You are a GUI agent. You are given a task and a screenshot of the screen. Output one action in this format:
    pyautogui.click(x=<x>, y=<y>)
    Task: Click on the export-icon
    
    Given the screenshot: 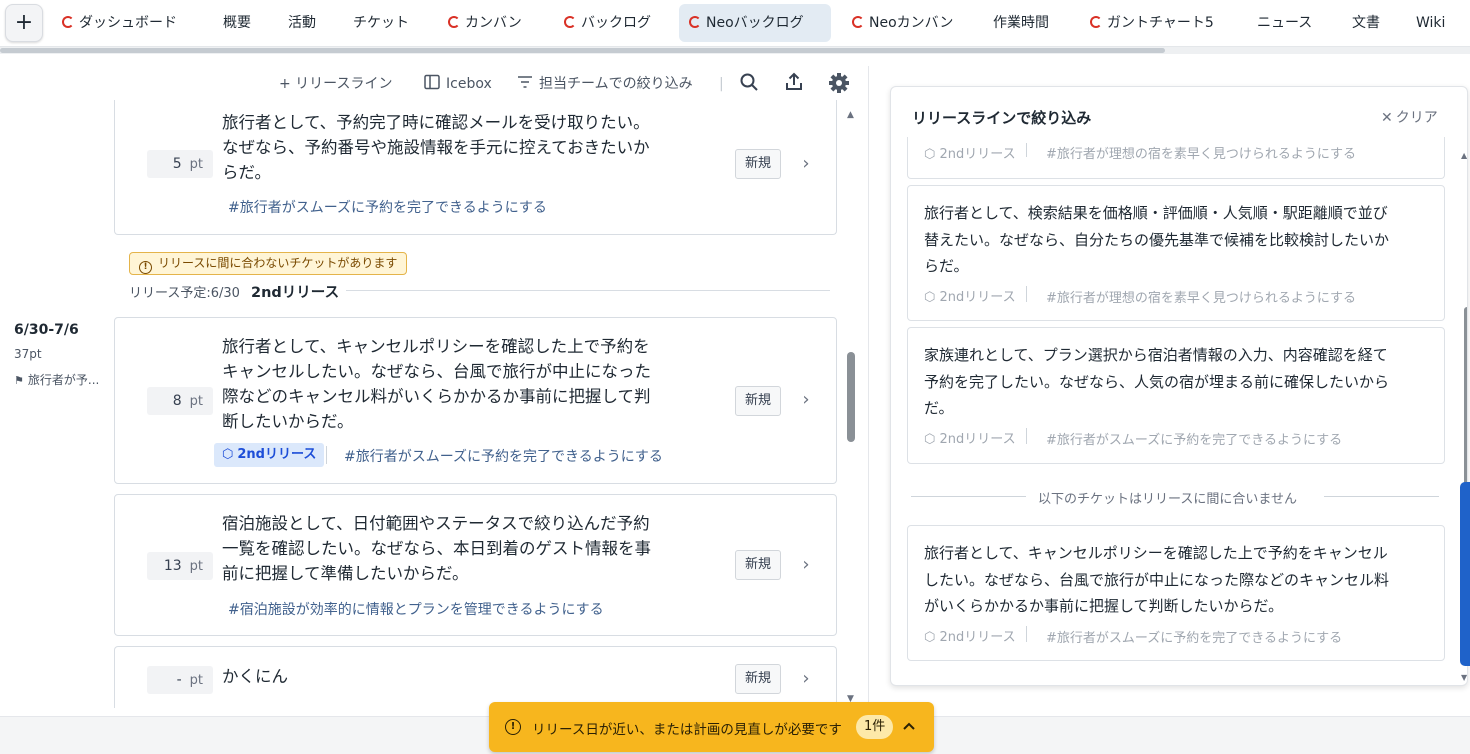 What is the action you would take?
    pyautogui.click(x=794, y=84)
    